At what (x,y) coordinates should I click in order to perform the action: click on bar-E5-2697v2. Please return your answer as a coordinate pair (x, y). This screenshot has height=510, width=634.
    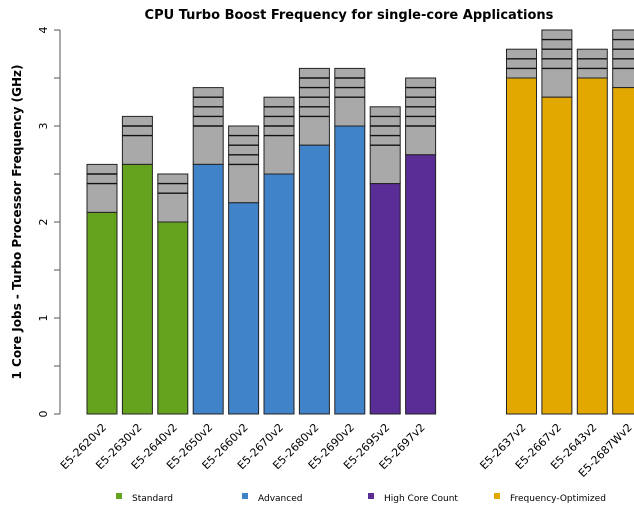
    Looking at the image, I should click on (421, 246).